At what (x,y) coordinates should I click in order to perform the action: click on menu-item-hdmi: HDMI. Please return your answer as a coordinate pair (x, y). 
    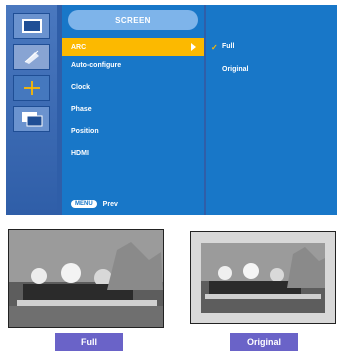
    Looking at the image, I should click on (133, 153).